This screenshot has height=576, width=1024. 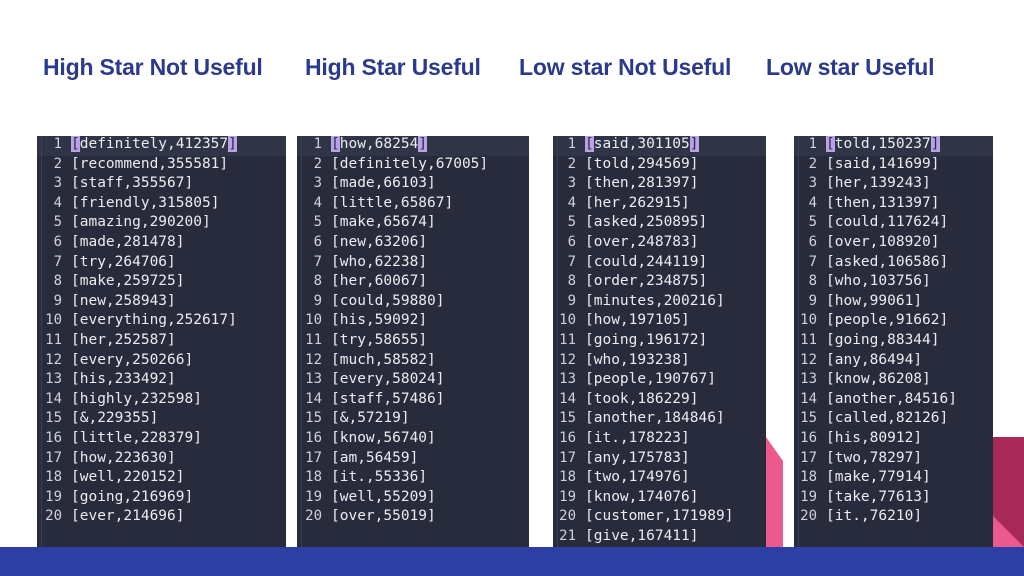 I want to click on code-row: 1 [definitely,412357], so click(x=161, y=146).